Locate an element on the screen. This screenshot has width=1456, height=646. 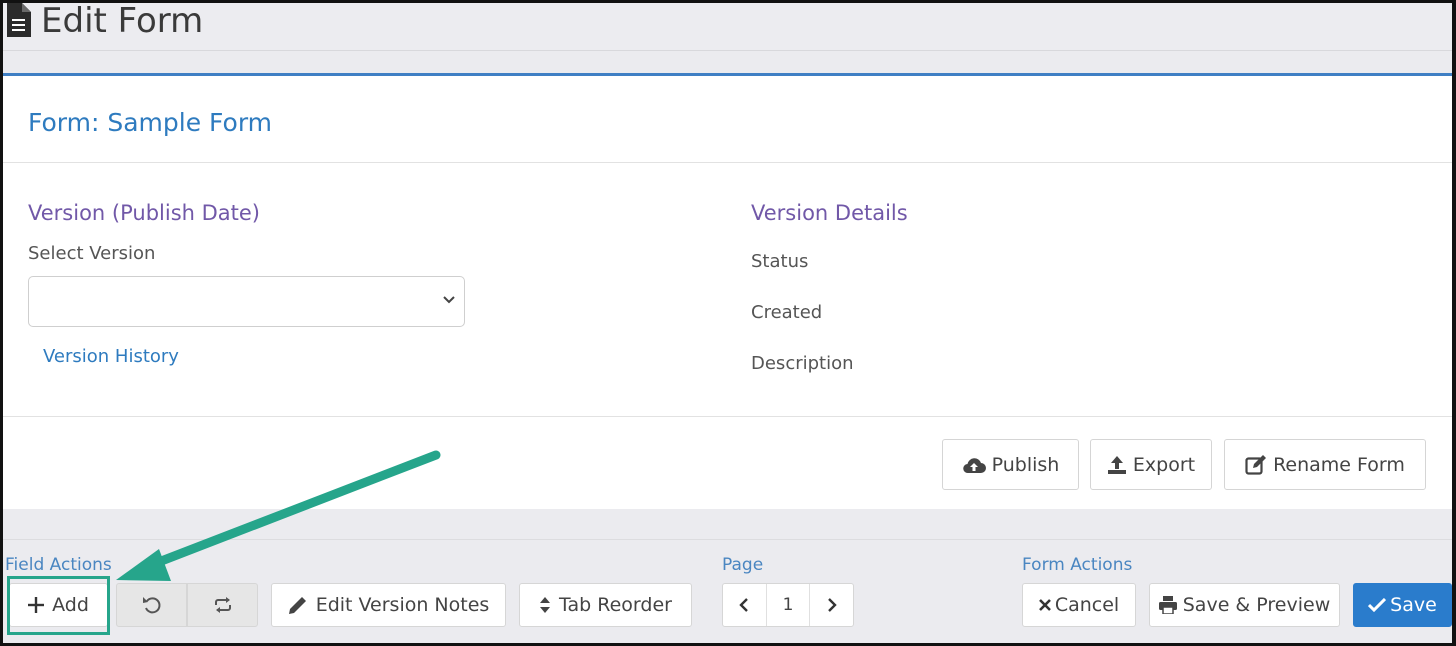
save-button: Save is located at coordinates (1402, 605).